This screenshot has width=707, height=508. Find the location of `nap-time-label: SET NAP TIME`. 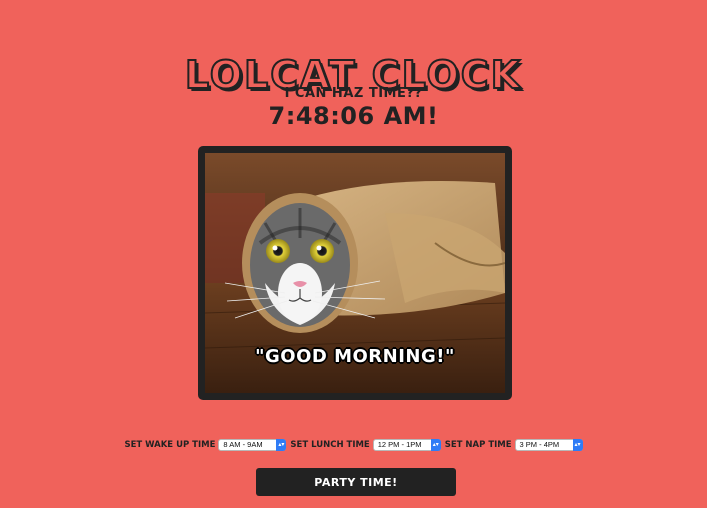

nap-time-label: SET NAP TIME is located at coordinates (478, 445).